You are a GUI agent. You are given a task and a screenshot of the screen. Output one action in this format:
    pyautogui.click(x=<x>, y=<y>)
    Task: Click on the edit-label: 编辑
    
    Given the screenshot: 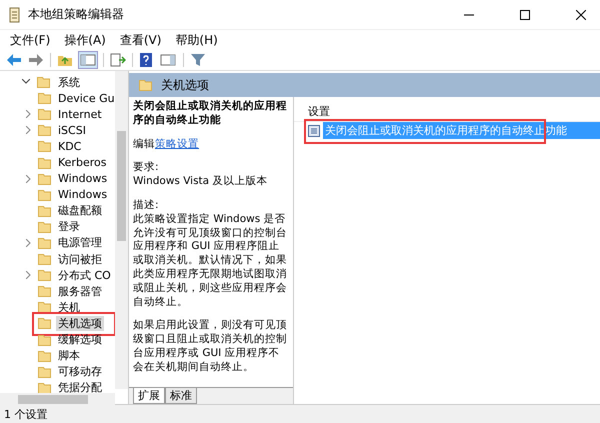 What is the action you would take?
    pyautogui.click(x=144, y=144)
    